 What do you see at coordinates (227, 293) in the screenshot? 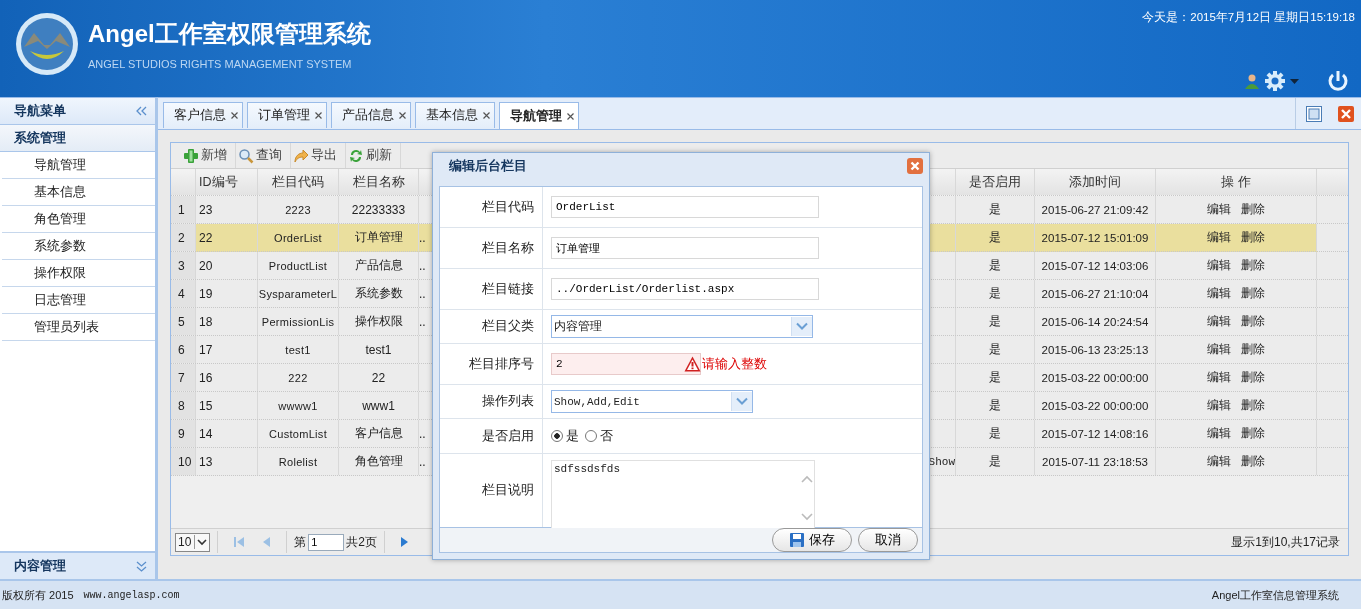
I see `table-cell: 19` at bounding box center [227, 293].